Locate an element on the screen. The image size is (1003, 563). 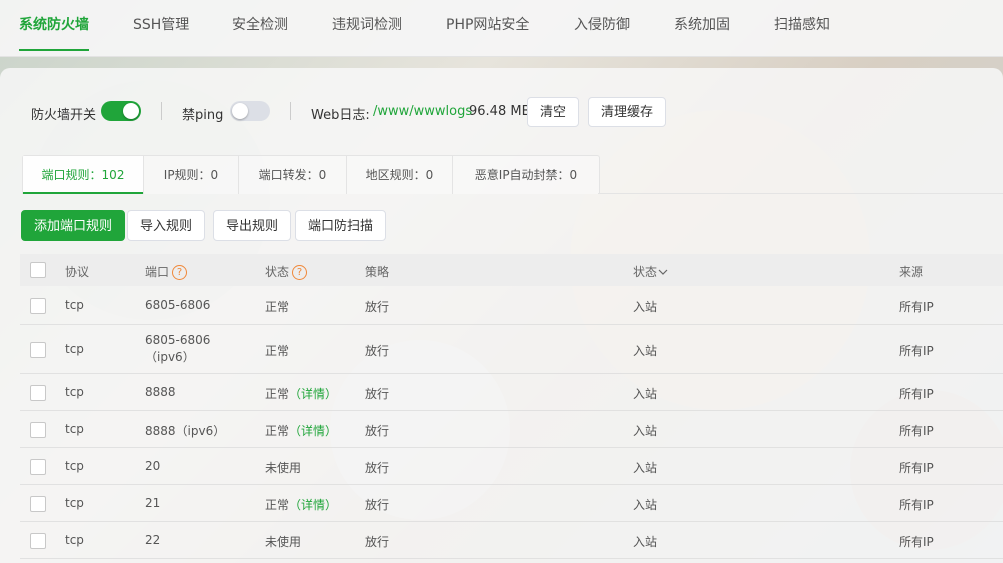
cell-port: 21 is located at coordinates (153, 503).